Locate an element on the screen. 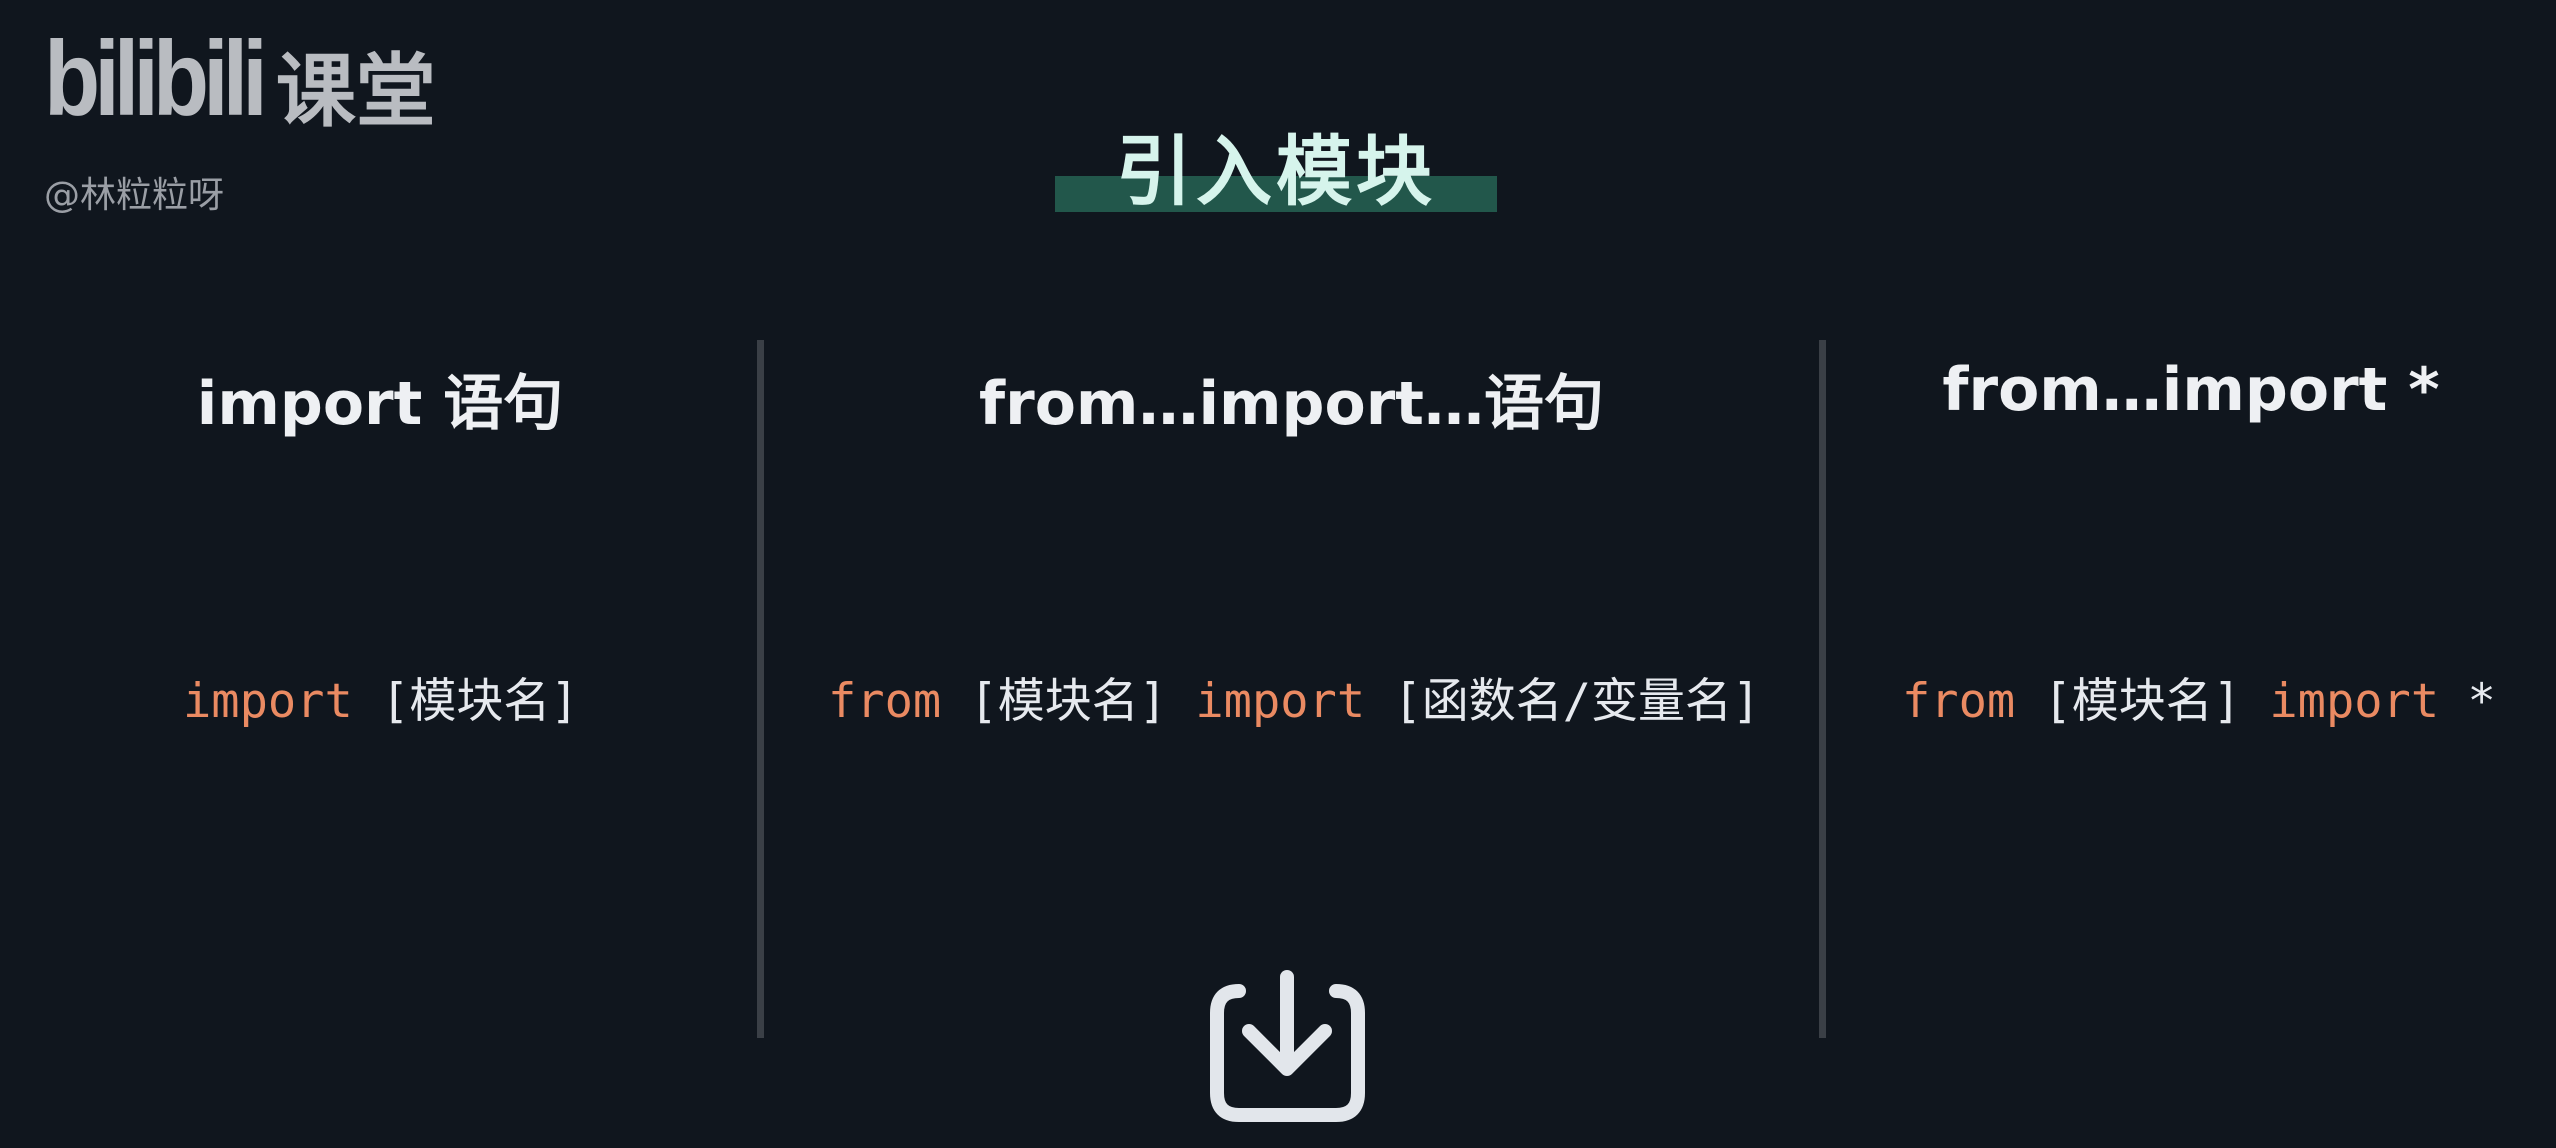 The image size is (2556, 1148). column-heading-import: import 语句 is located at coordinates (380, 398).